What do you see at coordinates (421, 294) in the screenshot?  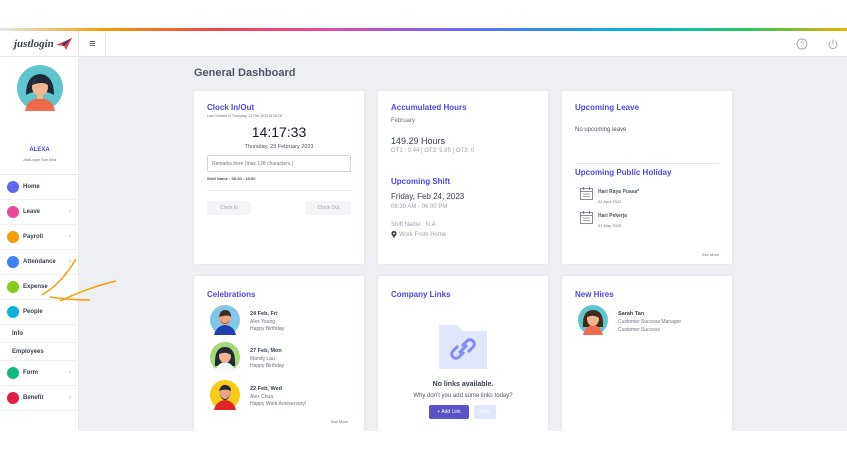 I see `company-links-title: Company Links` at bounding box center [421, 294].